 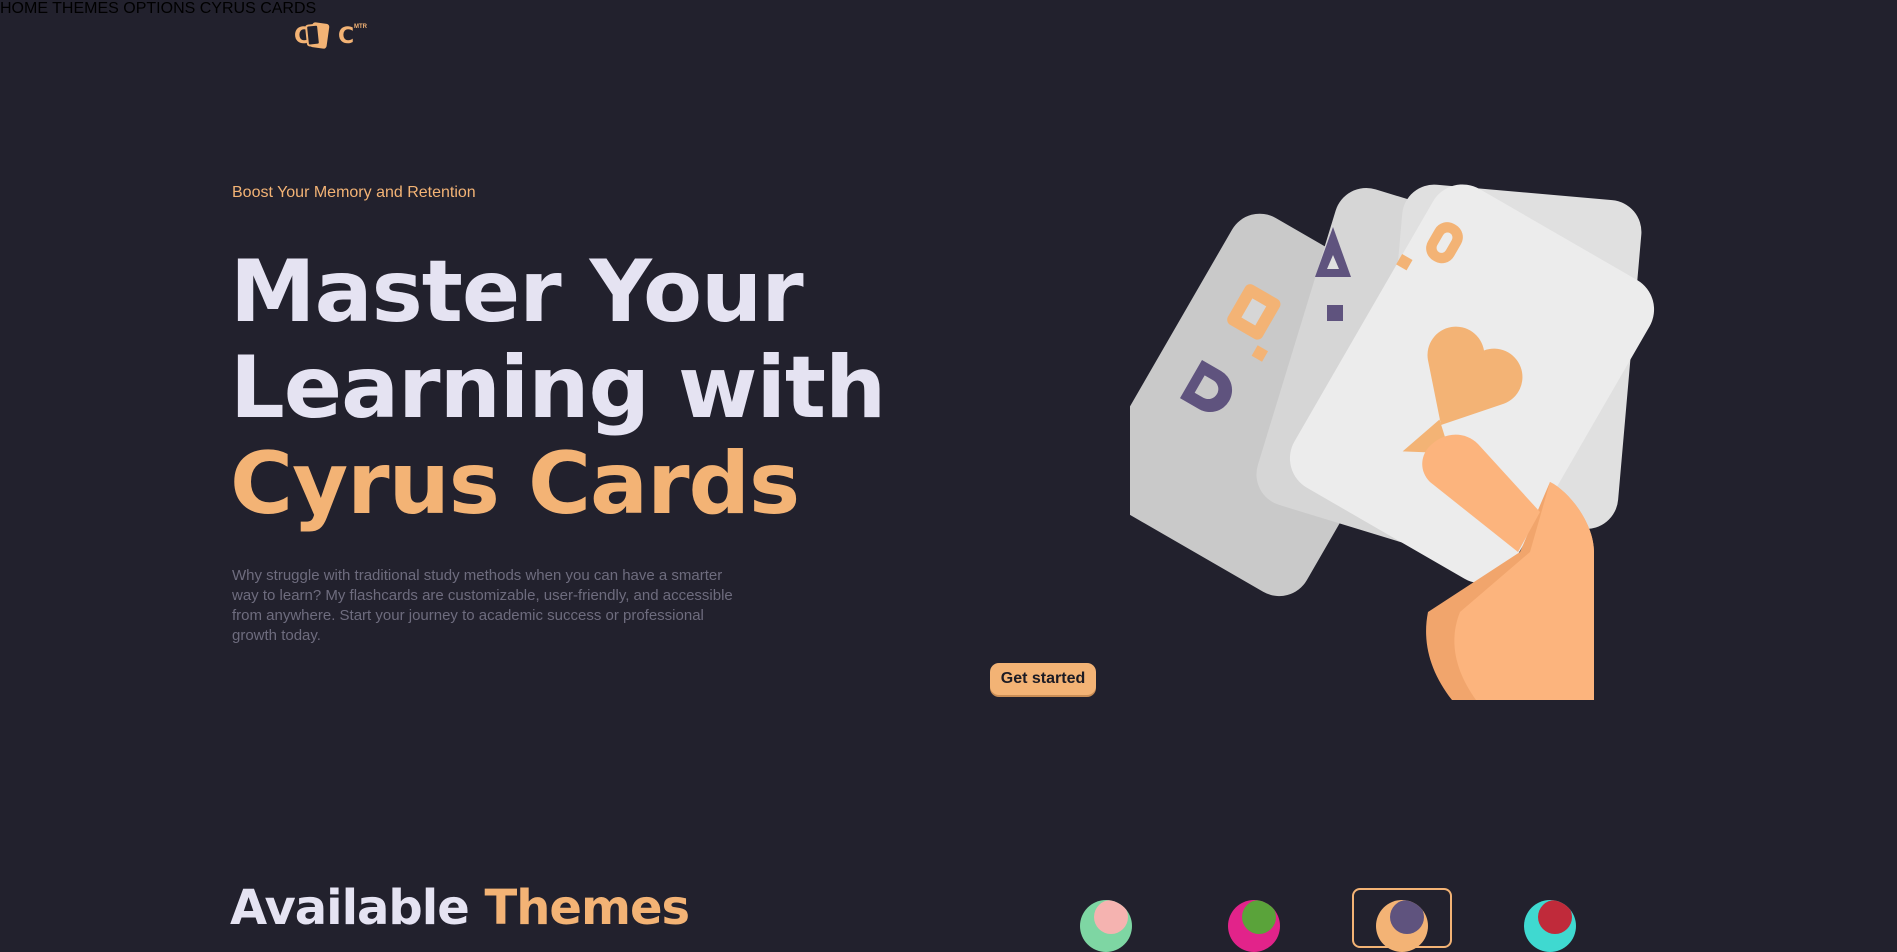 What do you see at coordinates (517, 292) in the screenshot?
I see `headline-line-1: Master Your` at bounding box center [517, 292].